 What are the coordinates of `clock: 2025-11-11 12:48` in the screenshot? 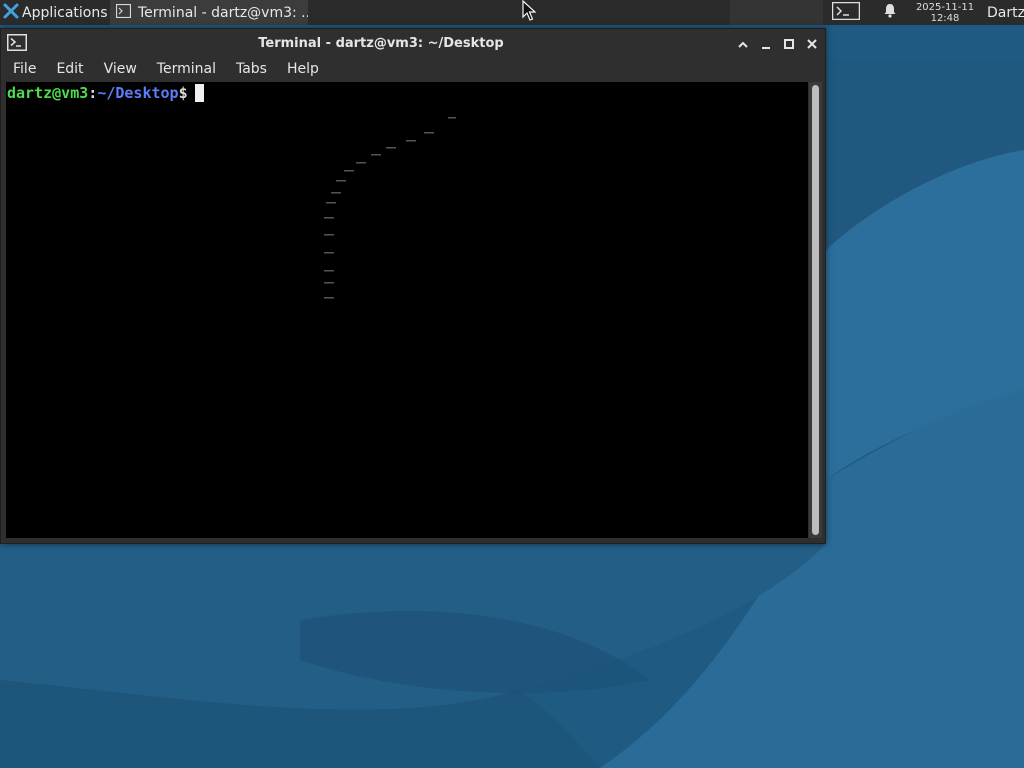 It's located at (945, 12).